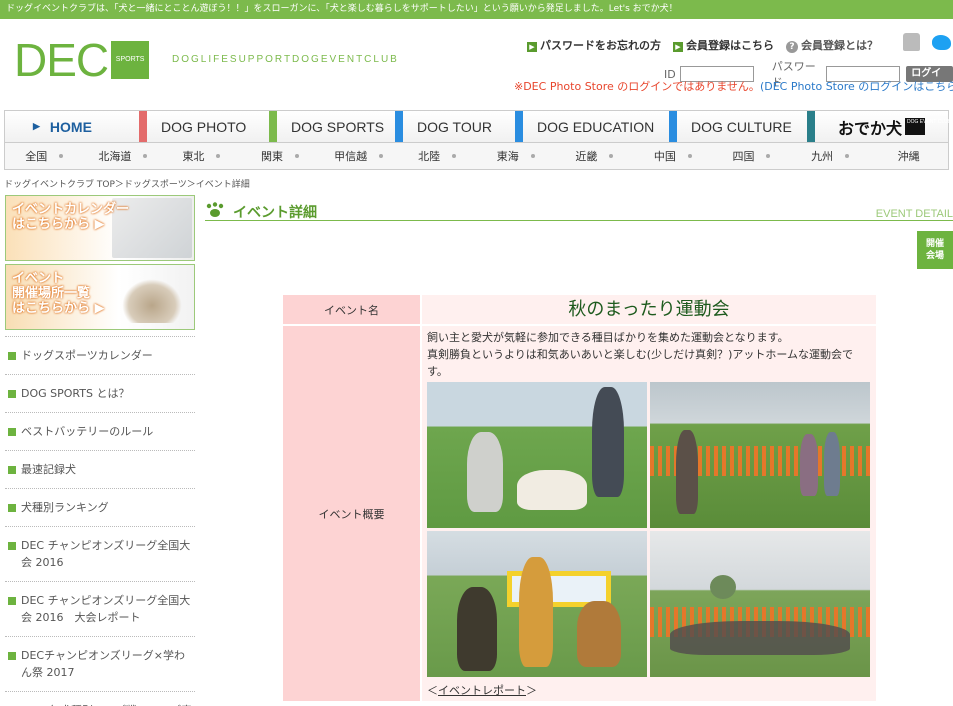  I want to click on region-link: 甲信越, so click(358, 156).